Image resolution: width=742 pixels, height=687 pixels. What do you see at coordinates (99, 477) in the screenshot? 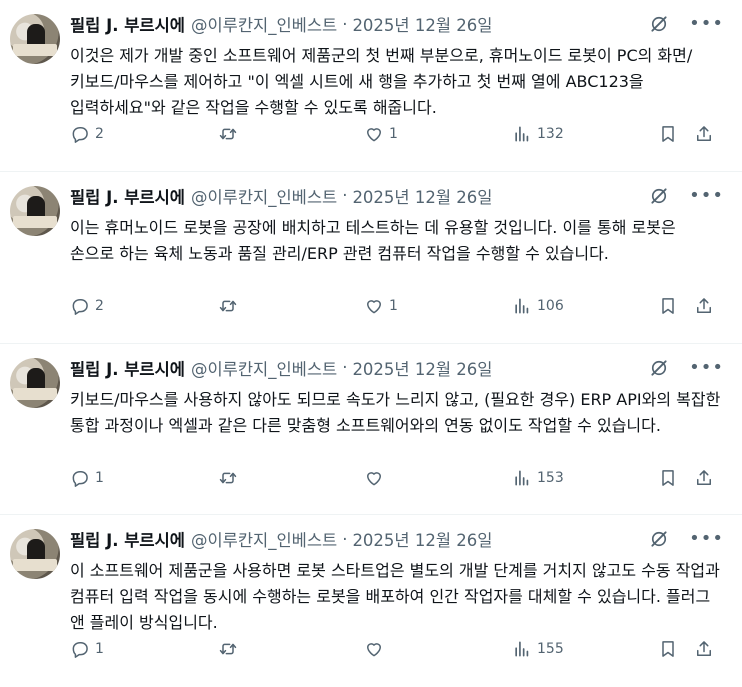
I see `reply-count: 1` at bounding box center [99, 477].